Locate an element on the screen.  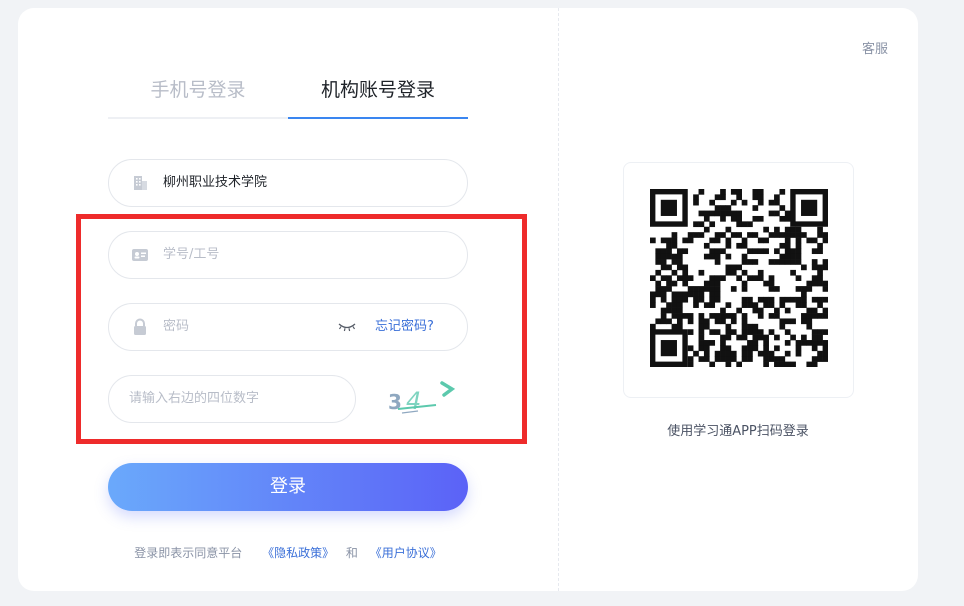
active-tab-indicator is located at coordinates (378, 118).